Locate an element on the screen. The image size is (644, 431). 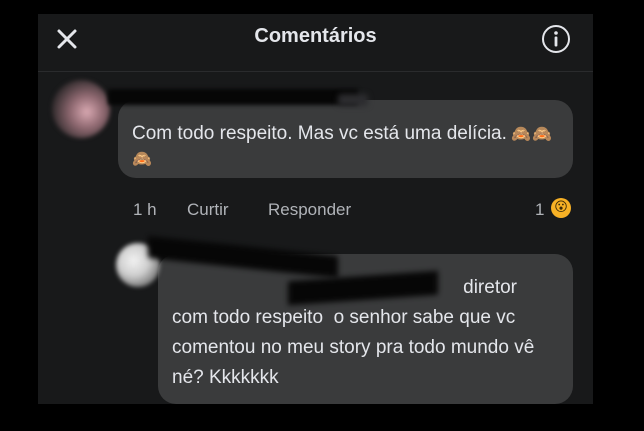
comment-timestamp: 1 h is located at coordinates (145, 209).